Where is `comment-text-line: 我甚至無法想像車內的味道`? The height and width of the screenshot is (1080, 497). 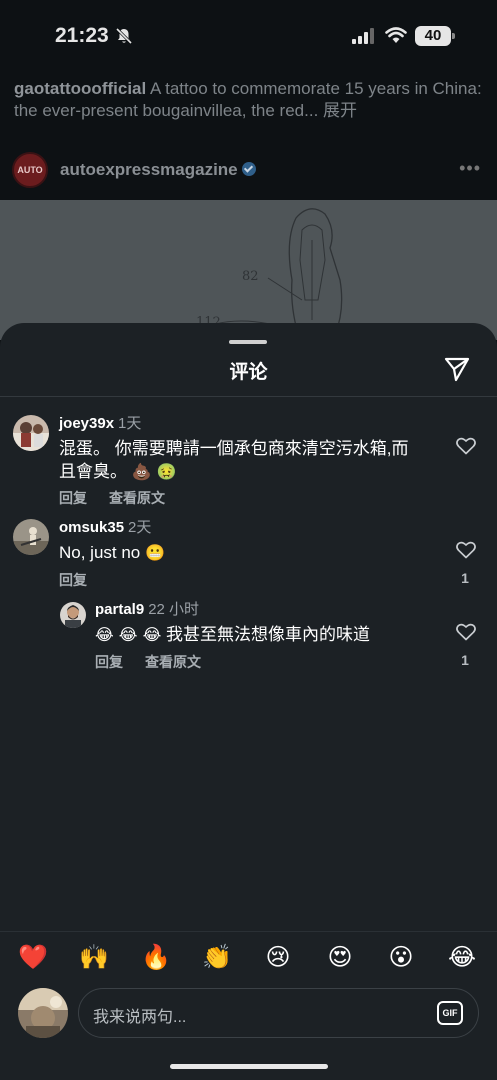 comment-text-line: 我甚至無法想像車內的味道 is located at coordinates (268, 634).